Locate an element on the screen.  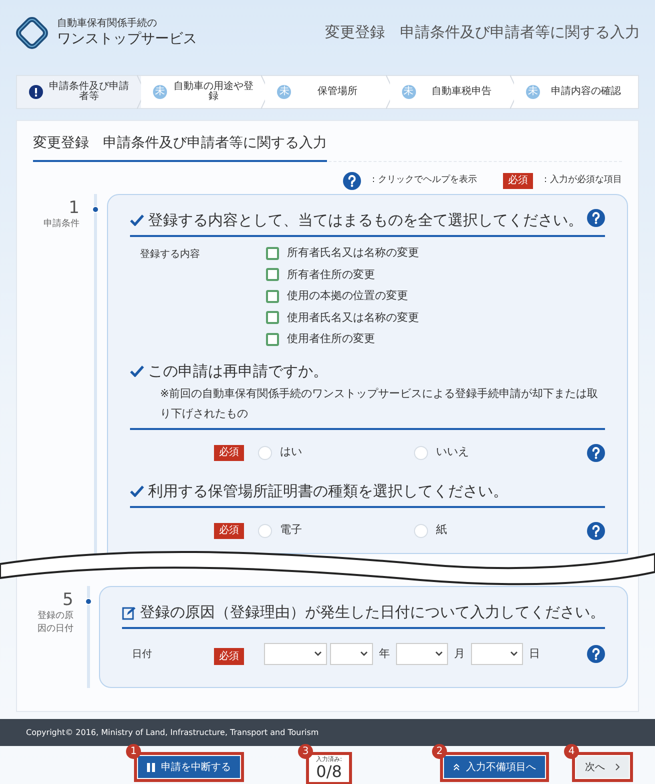
field-label: 日付 is located at coordinates (142, 655).